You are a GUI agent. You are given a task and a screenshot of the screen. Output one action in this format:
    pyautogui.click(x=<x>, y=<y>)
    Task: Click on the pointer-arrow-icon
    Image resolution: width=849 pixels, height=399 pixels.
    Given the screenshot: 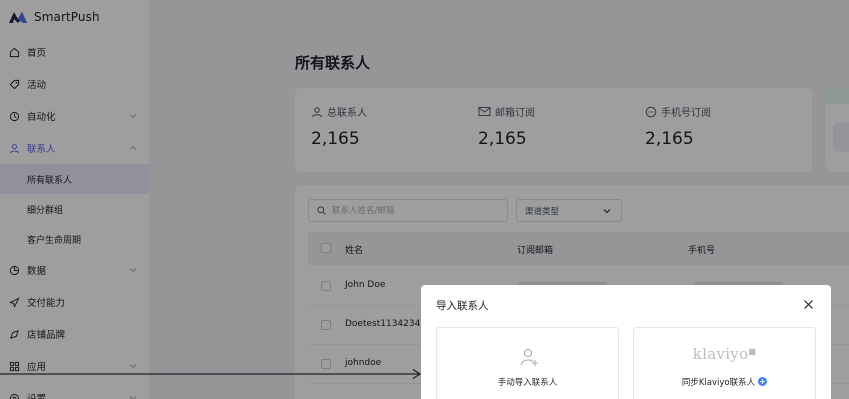 What is the action you would take?
    pyautogui.click(x=210, y=374)
    